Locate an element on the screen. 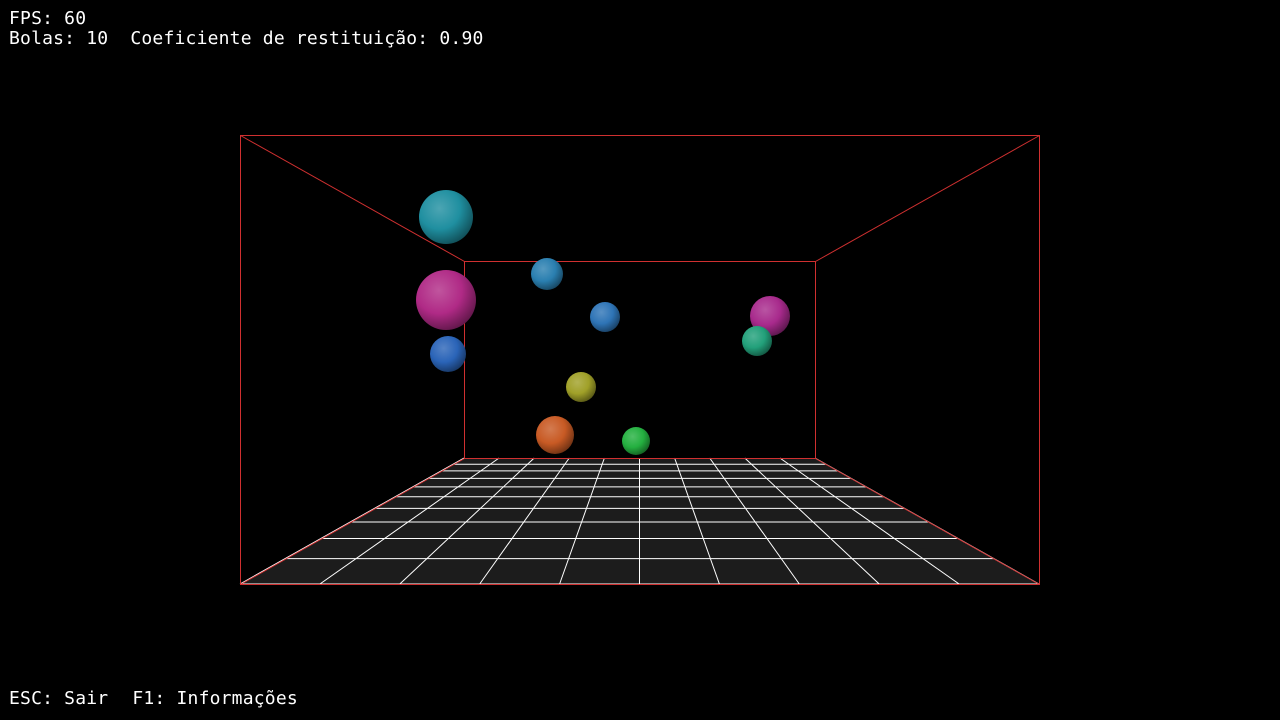  restitution-coefficient: Coeficiente de restituição: 0.90 is located at coordinates (307, 38).